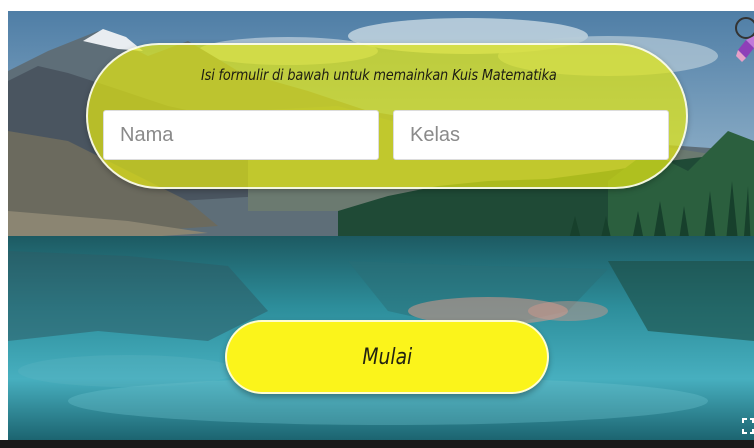 This screenshot has height=448, width=754. I want to click on start-button: Mulai, so click(387, 357).